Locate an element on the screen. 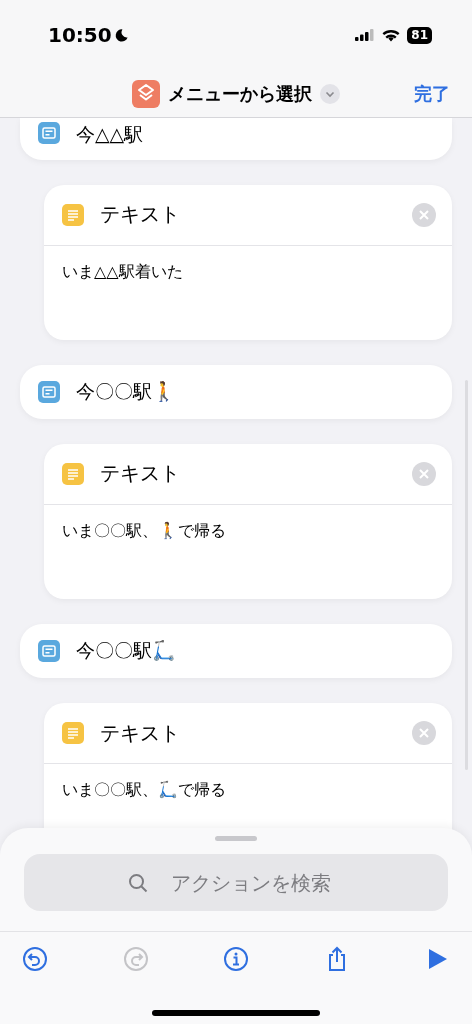  battery-level: 81 is located at coordinates (419, 35).